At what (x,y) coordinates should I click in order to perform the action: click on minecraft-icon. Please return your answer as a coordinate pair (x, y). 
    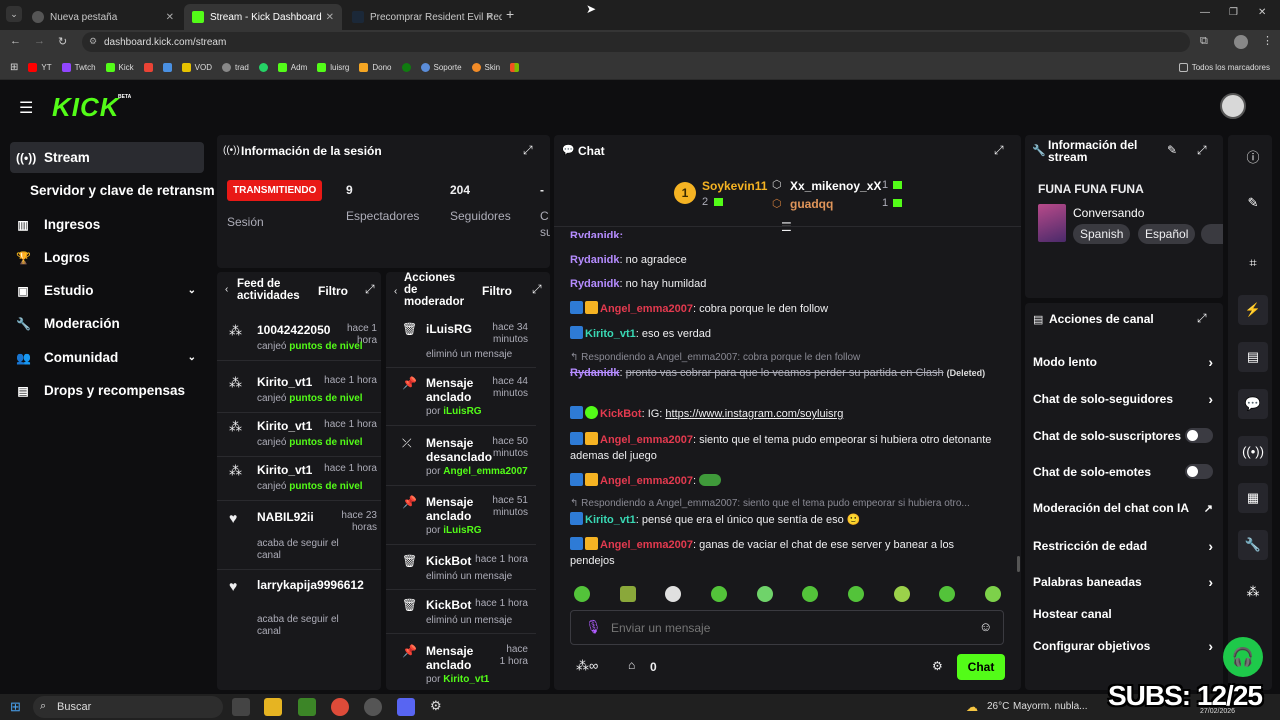
    Looking at the image, I should click on (307, 707).